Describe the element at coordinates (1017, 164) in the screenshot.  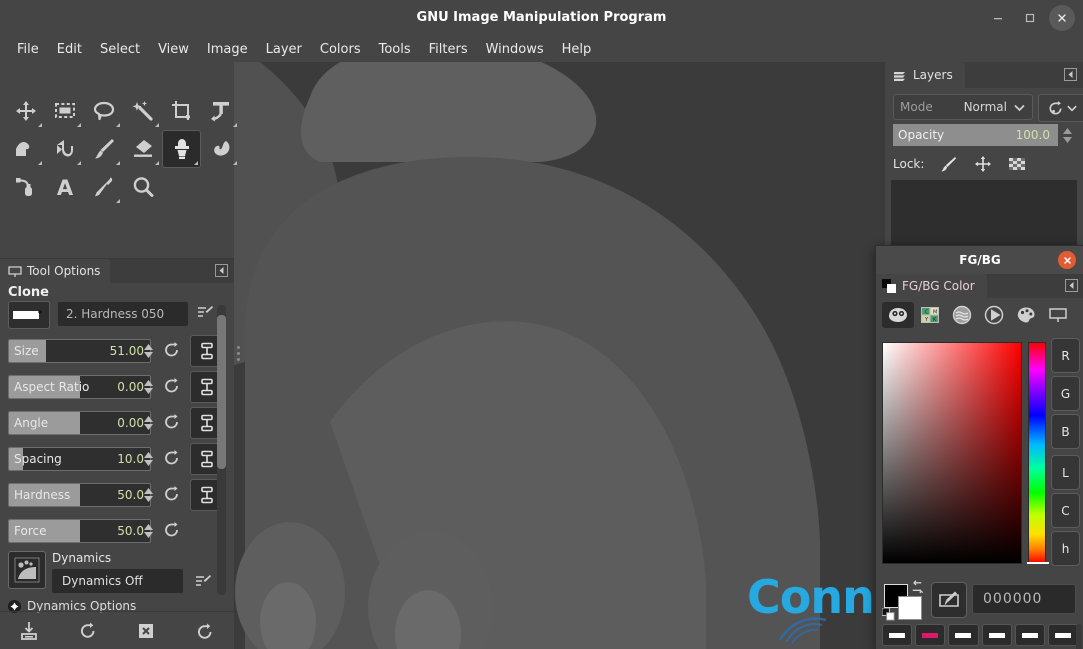
I see `alpha-lock-icon` at that location.